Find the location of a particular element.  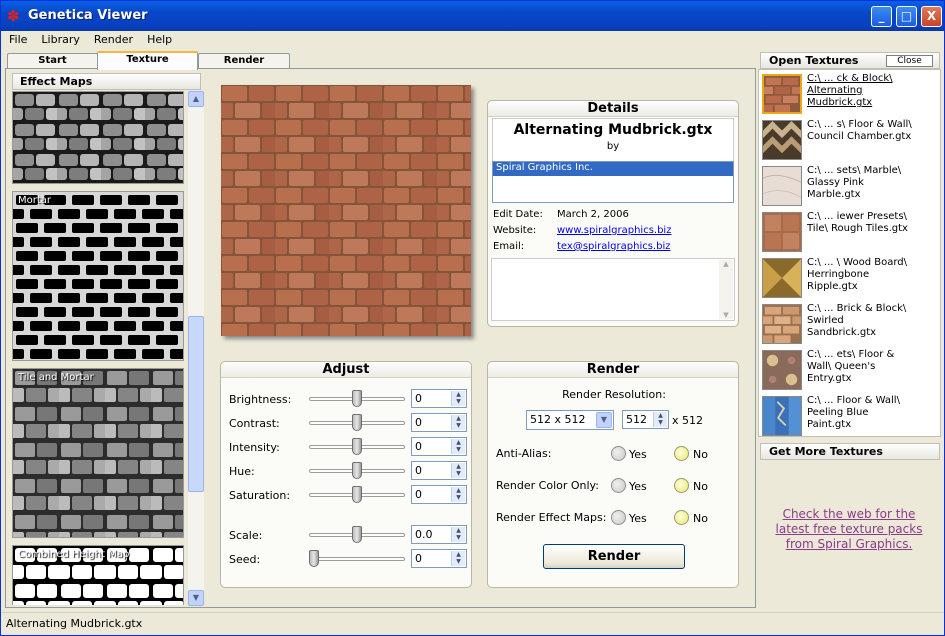

effect-map-mortar: Mortar is located at coordinates (98, 276).